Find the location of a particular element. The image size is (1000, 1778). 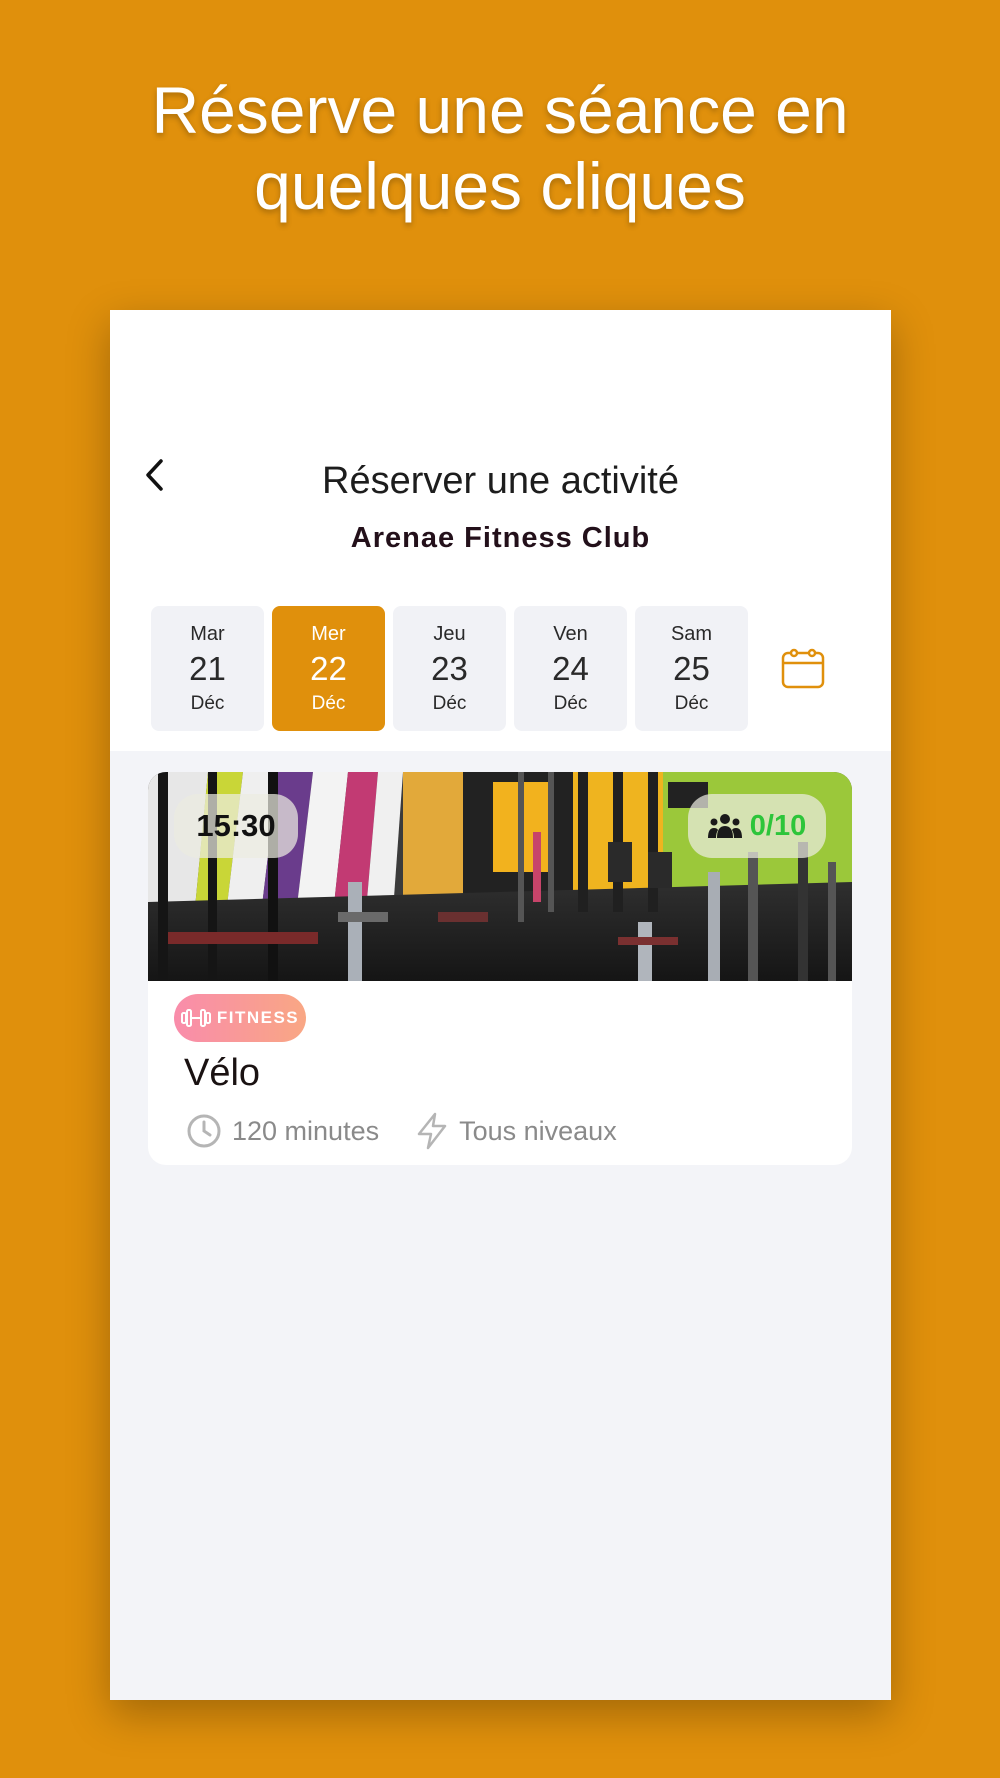

date-weekday: Mer is located at coordinates (328, 633).